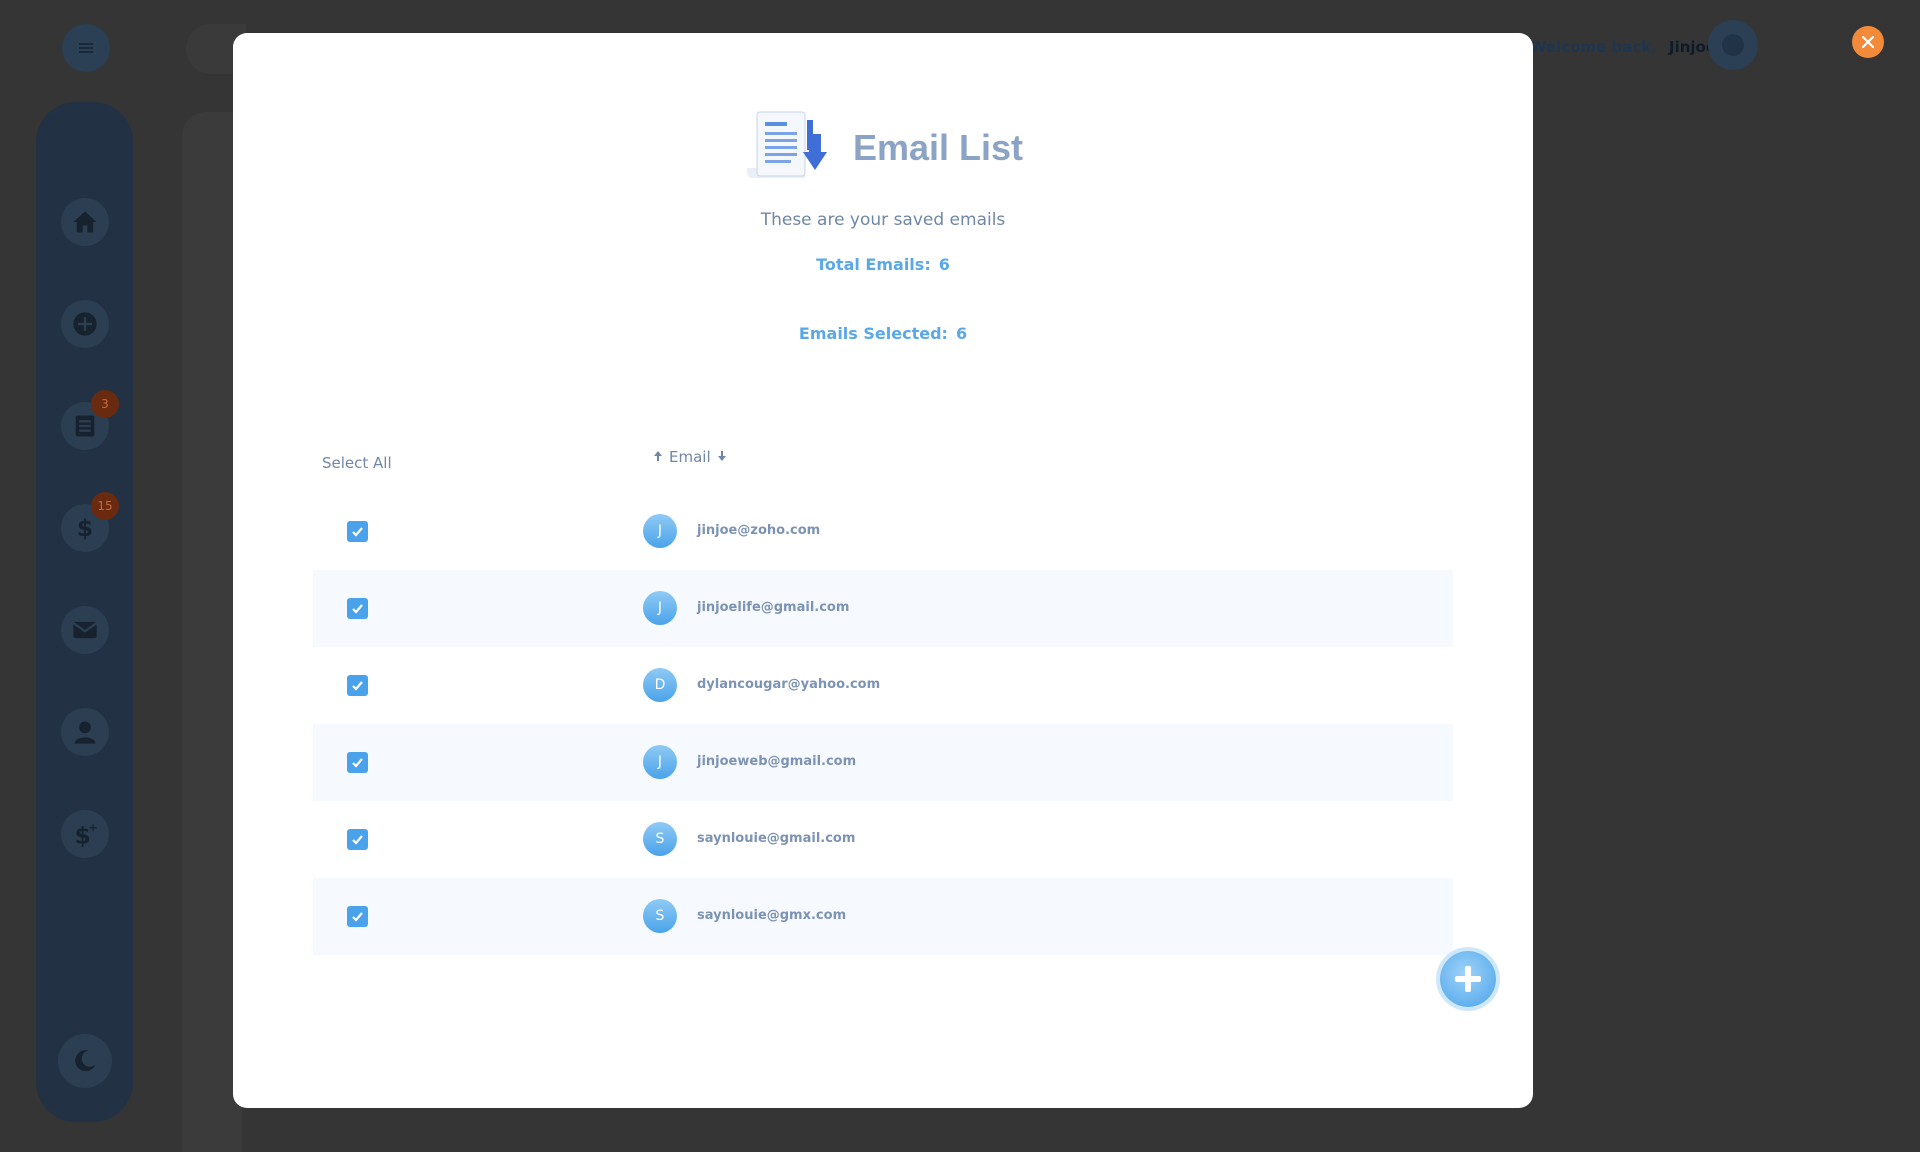  I want to click on sidebar: 3 $ 15 $ +, so click(84, 612).